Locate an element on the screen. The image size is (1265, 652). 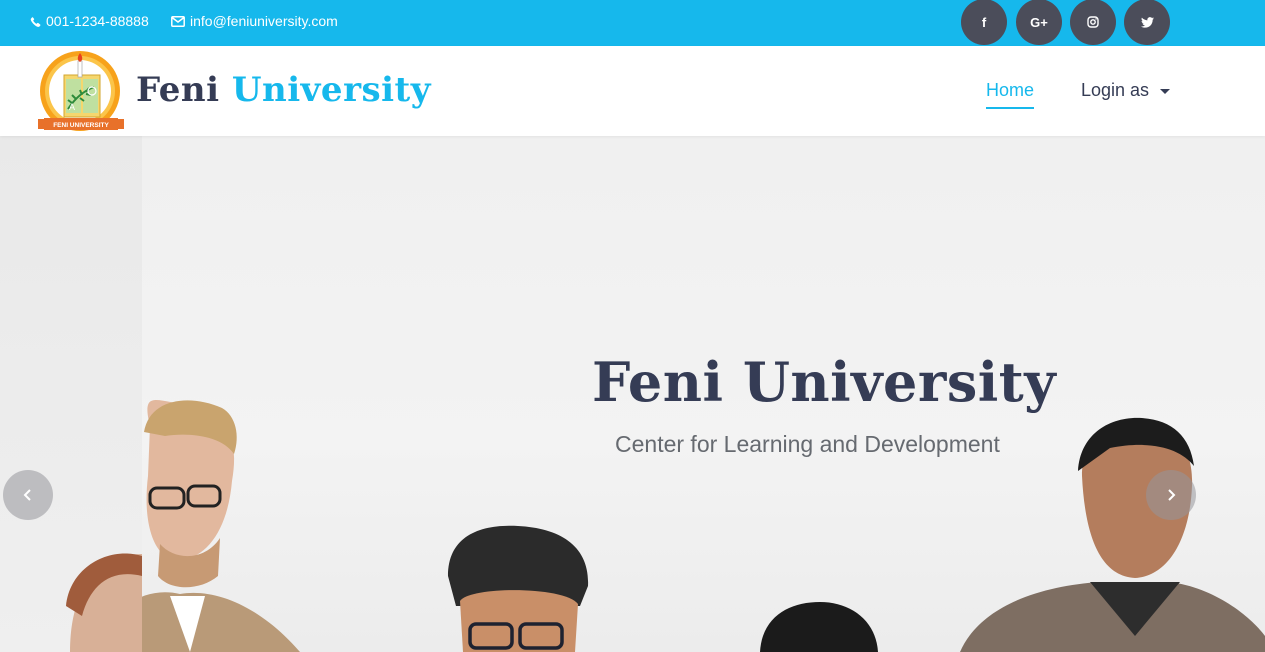
university-logo: A FENI UNIVERSITY is located at coordinates (81, 91).